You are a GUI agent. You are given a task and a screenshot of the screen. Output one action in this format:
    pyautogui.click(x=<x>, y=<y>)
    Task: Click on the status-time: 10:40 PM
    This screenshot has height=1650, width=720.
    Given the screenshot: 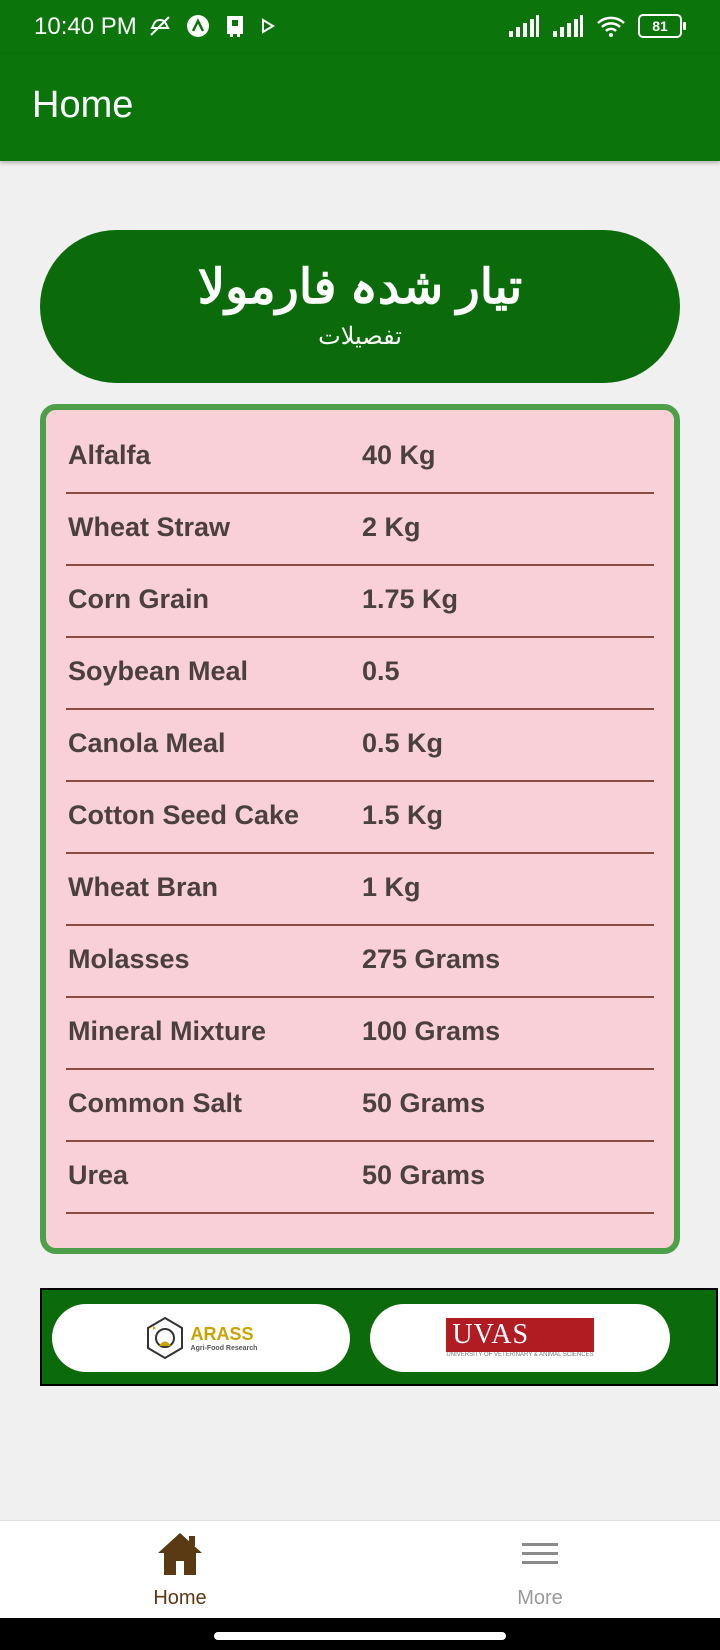 What is the action you would take?
    pyautogui.click(x=85, y=26)
    